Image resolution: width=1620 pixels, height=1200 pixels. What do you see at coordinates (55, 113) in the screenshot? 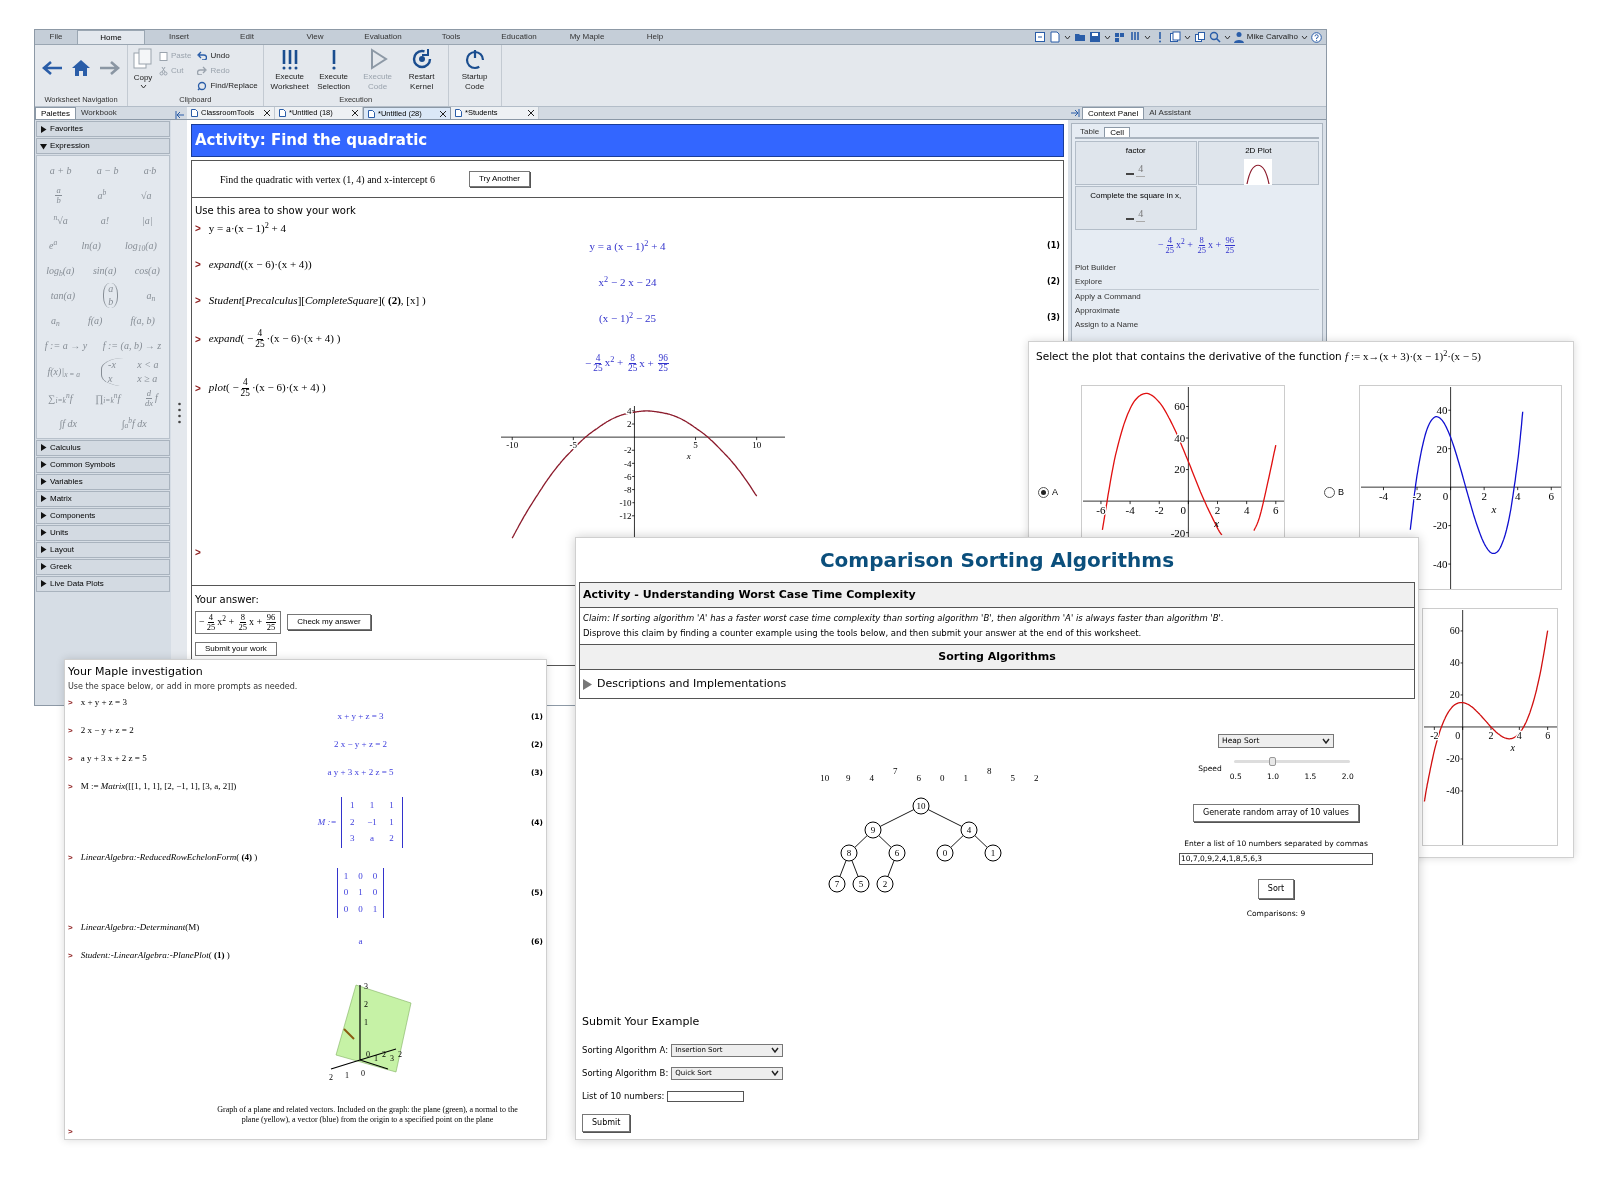
I see `panel-tab: Palettes` at bounding box center [55, 113].